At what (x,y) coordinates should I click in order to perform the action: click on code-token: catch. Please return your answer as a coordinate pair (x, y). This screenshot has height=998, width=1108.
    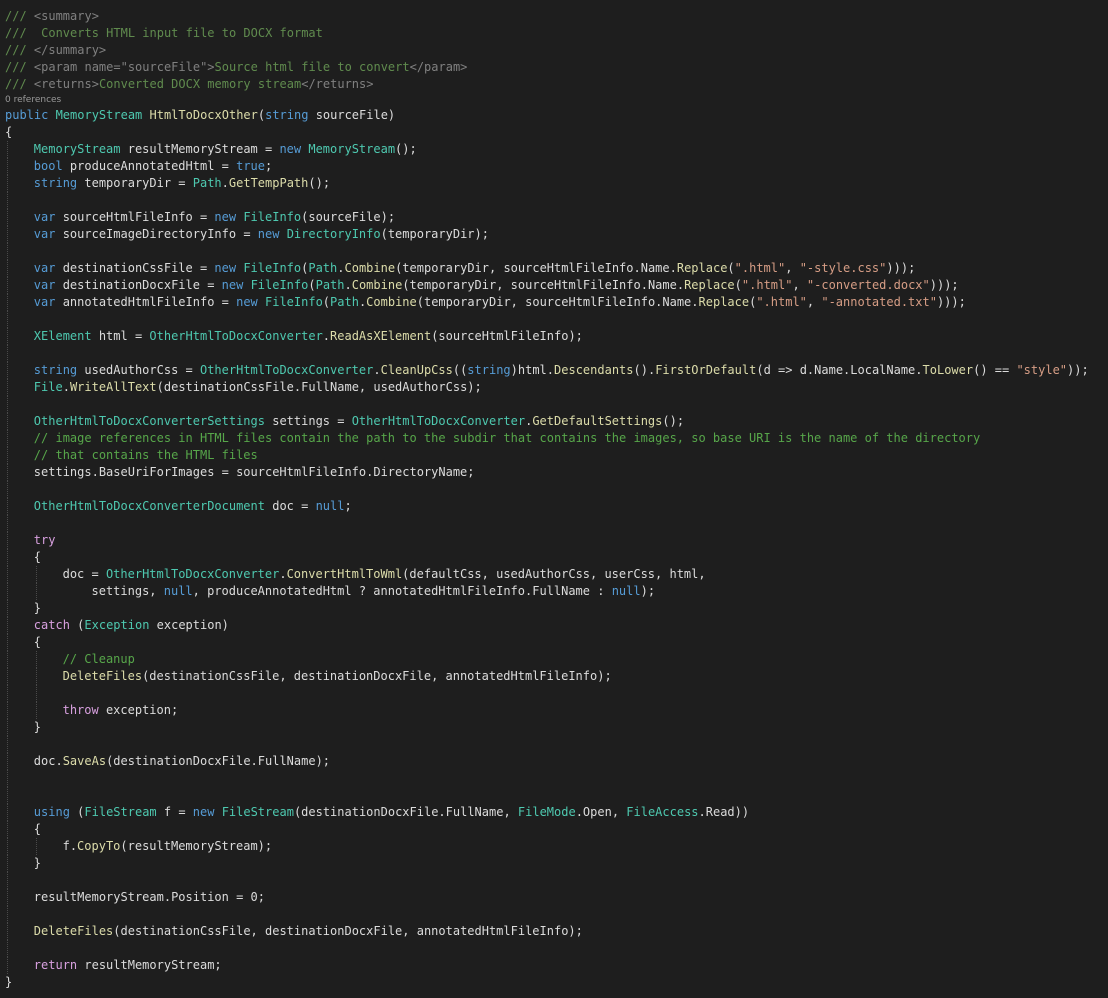
    Looking at the image, I should click on (55, 625).